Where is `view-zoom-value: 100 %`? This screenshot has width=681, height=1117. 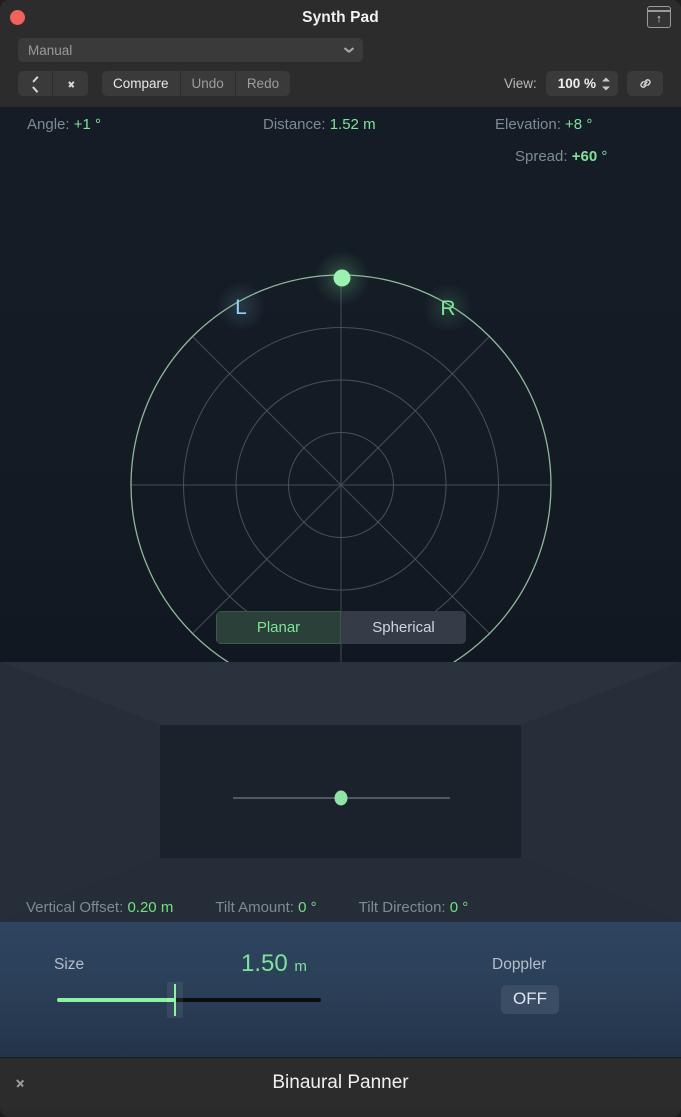 view-zoom-value: 100 % is located at coordinates (576, 83).